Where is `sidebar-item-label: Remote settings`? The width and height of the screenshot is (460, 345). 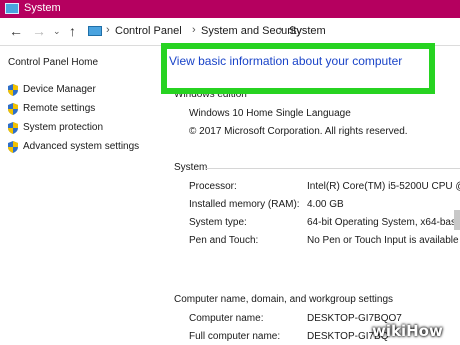
sidebar-item-label: Remote settings is located at coordinates (59, 108).